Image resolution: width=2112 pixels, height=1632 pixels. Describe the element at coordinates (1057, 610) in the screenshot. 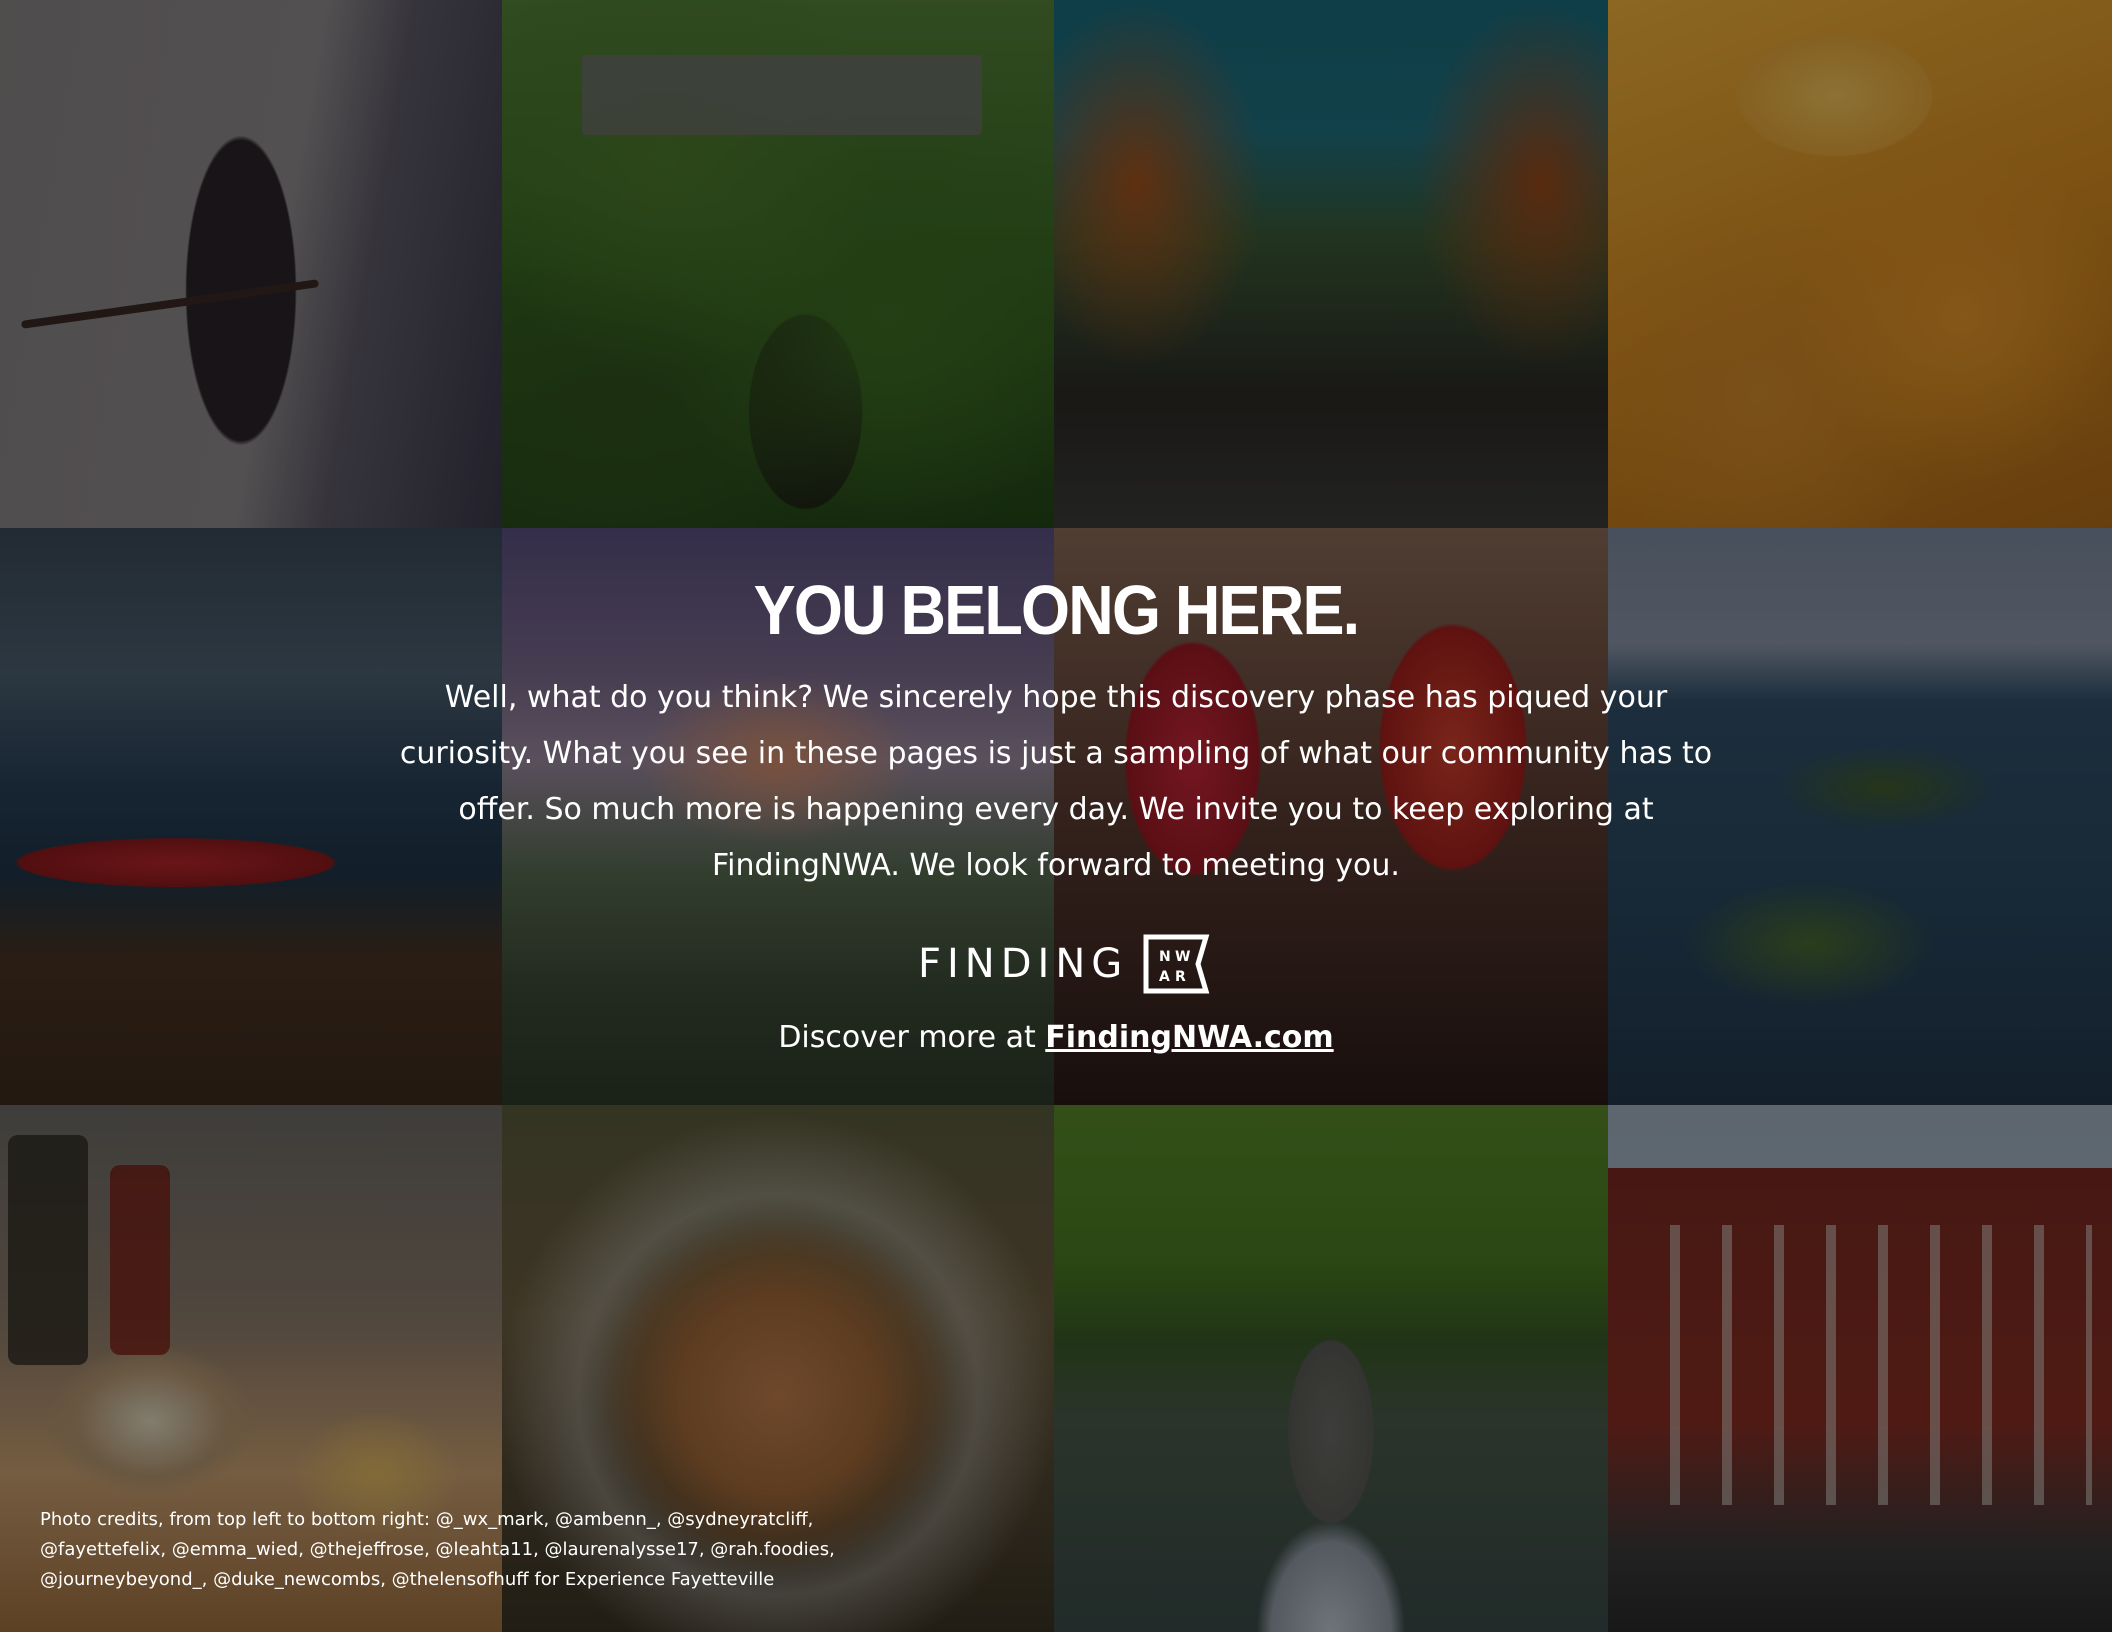

I see `headline: YOU BELONG HERE.` at that location.